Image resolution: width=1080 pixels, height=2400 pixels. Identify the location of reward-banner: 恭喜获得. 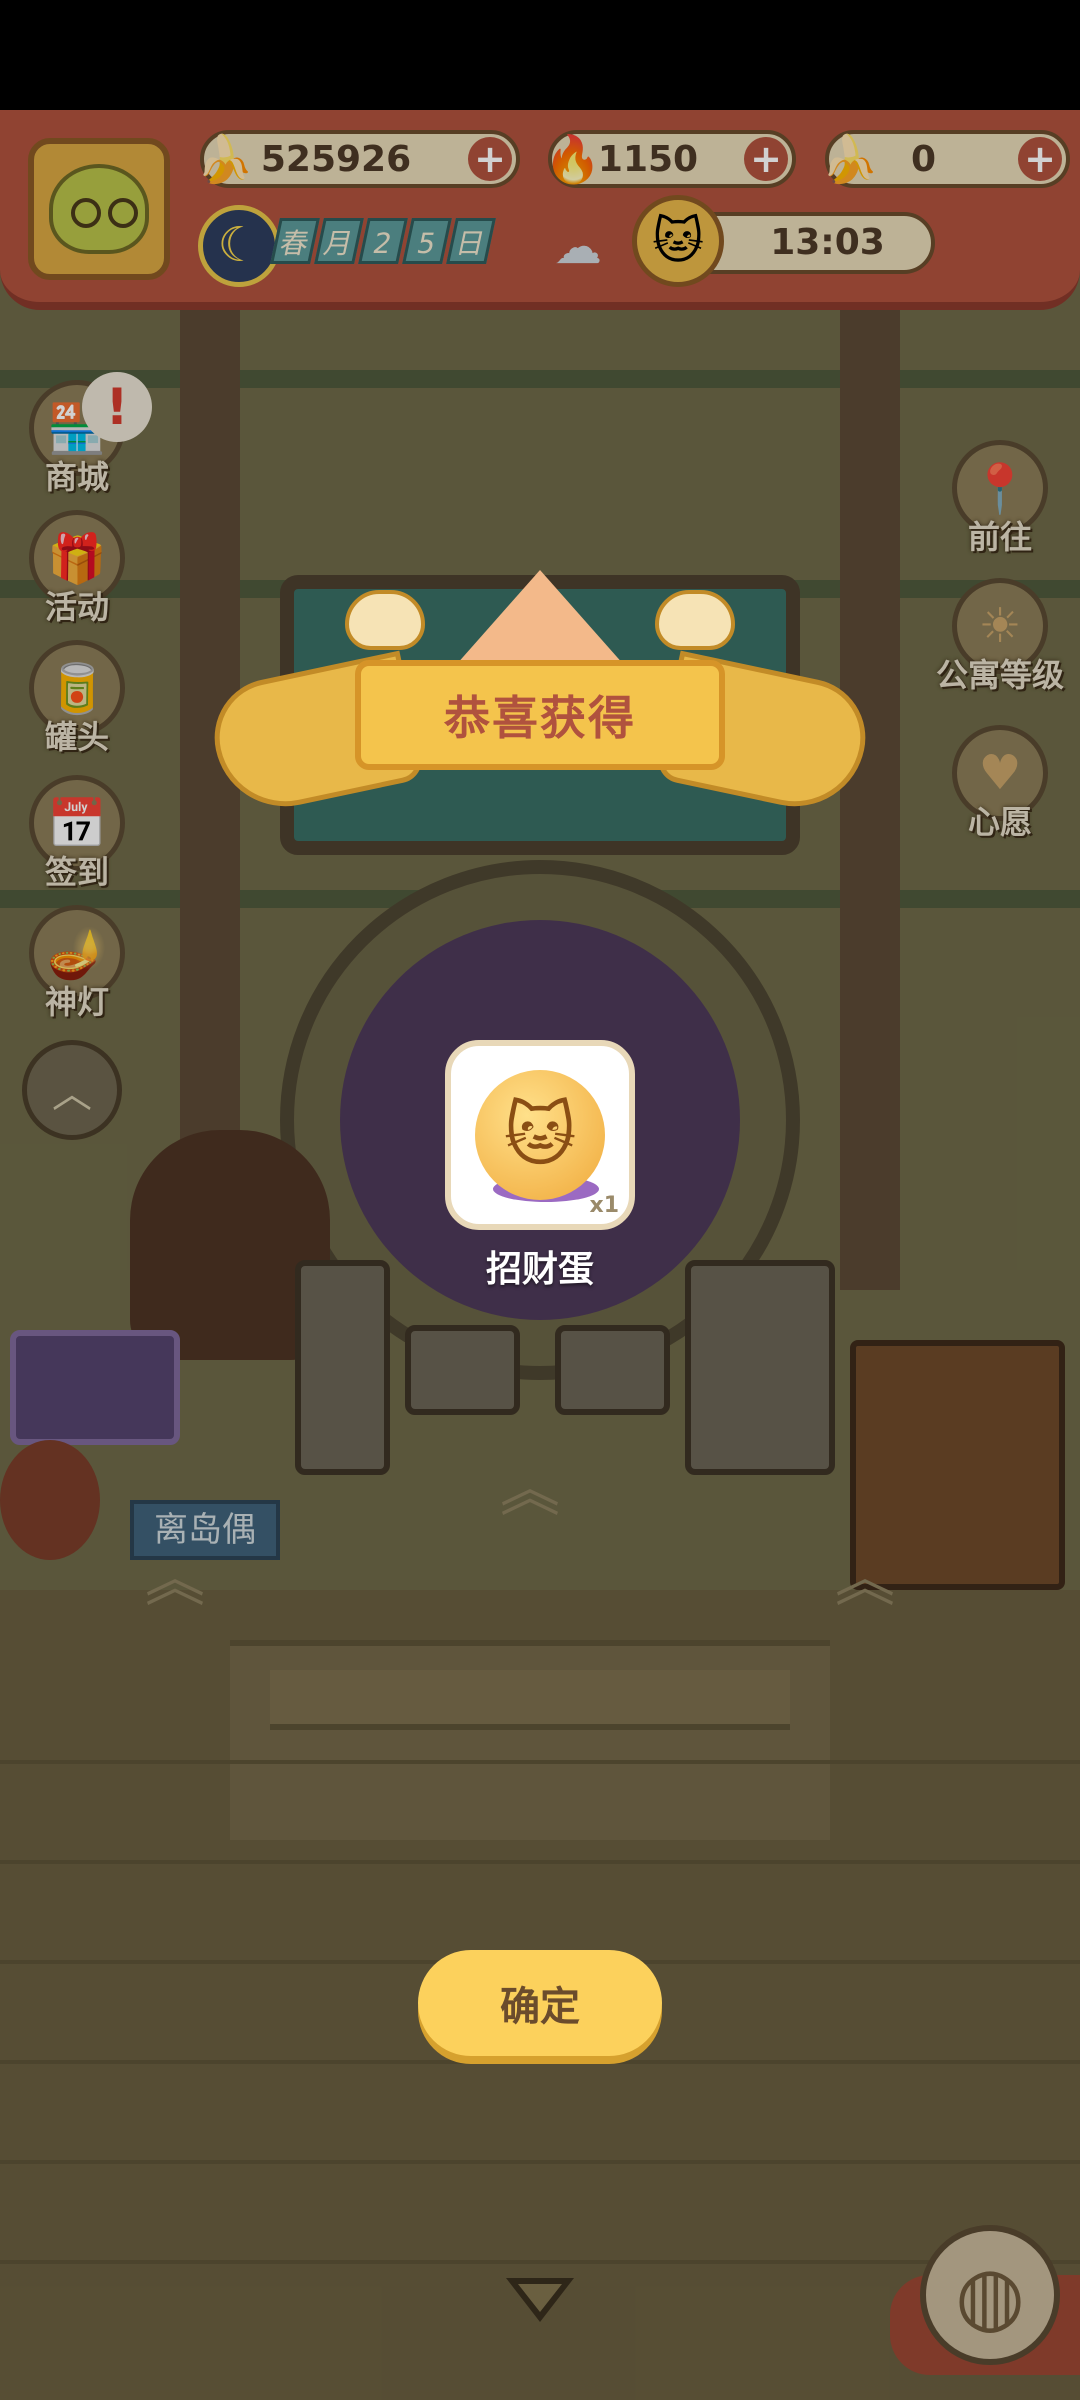
(540, 695).